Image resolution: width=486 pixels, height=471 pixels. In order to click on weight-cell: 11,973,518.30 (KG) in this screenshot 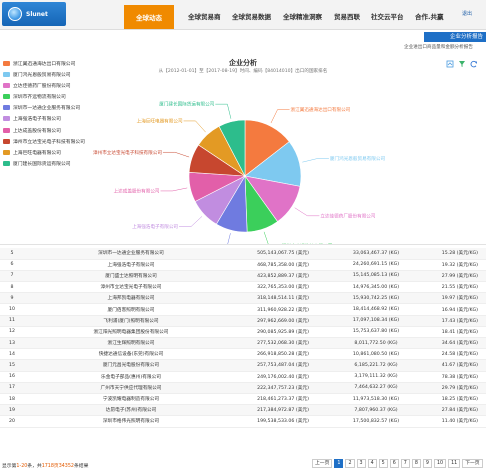, I will do `click(376, 399)`.